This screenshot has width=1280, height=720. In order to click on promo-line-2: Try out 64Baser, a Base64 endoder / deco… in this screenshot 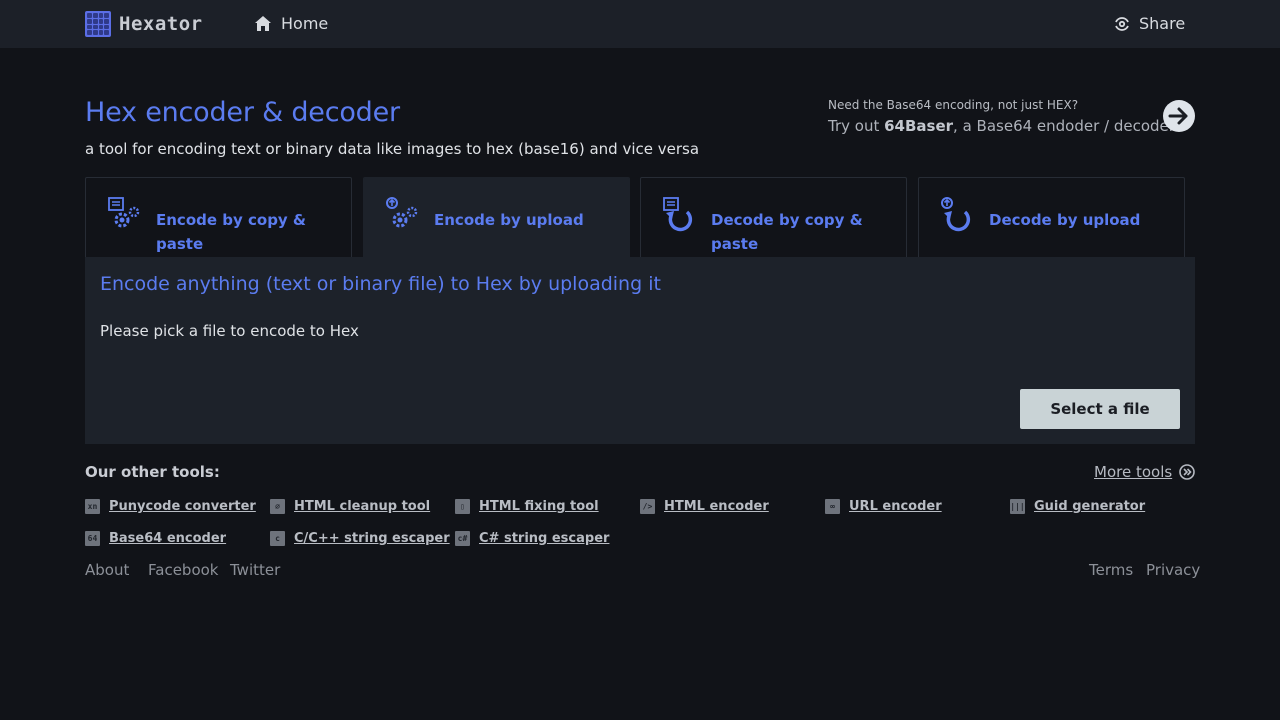, I will do `click(1001, 126)`.